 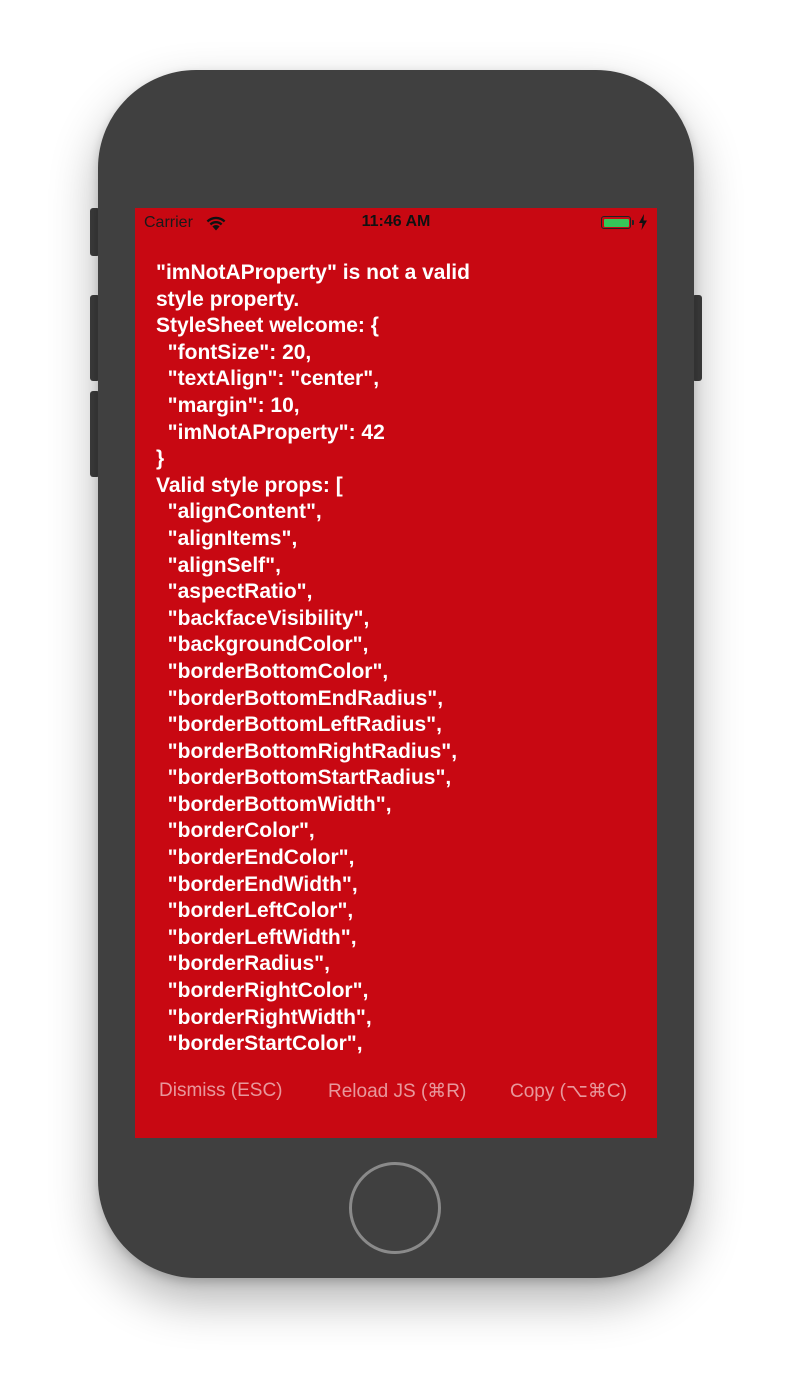 What do you see at coordinates (299, 725) in the screenshot?
I see `error-line: "borderBottomLeftRadius",` at bounding box center [299, 725].